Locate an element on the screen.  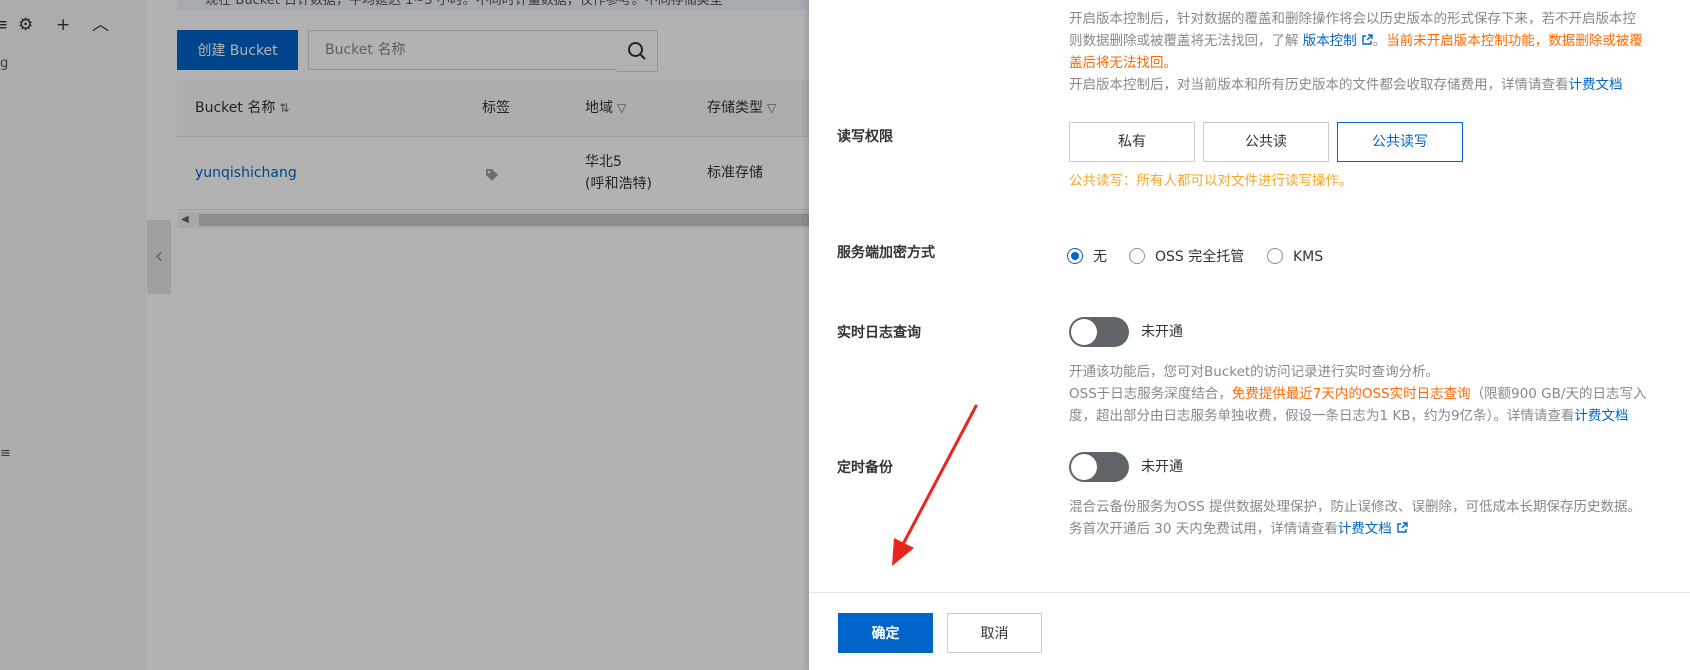
acl-label: 读写权限 is located at coordinates (865, 137).